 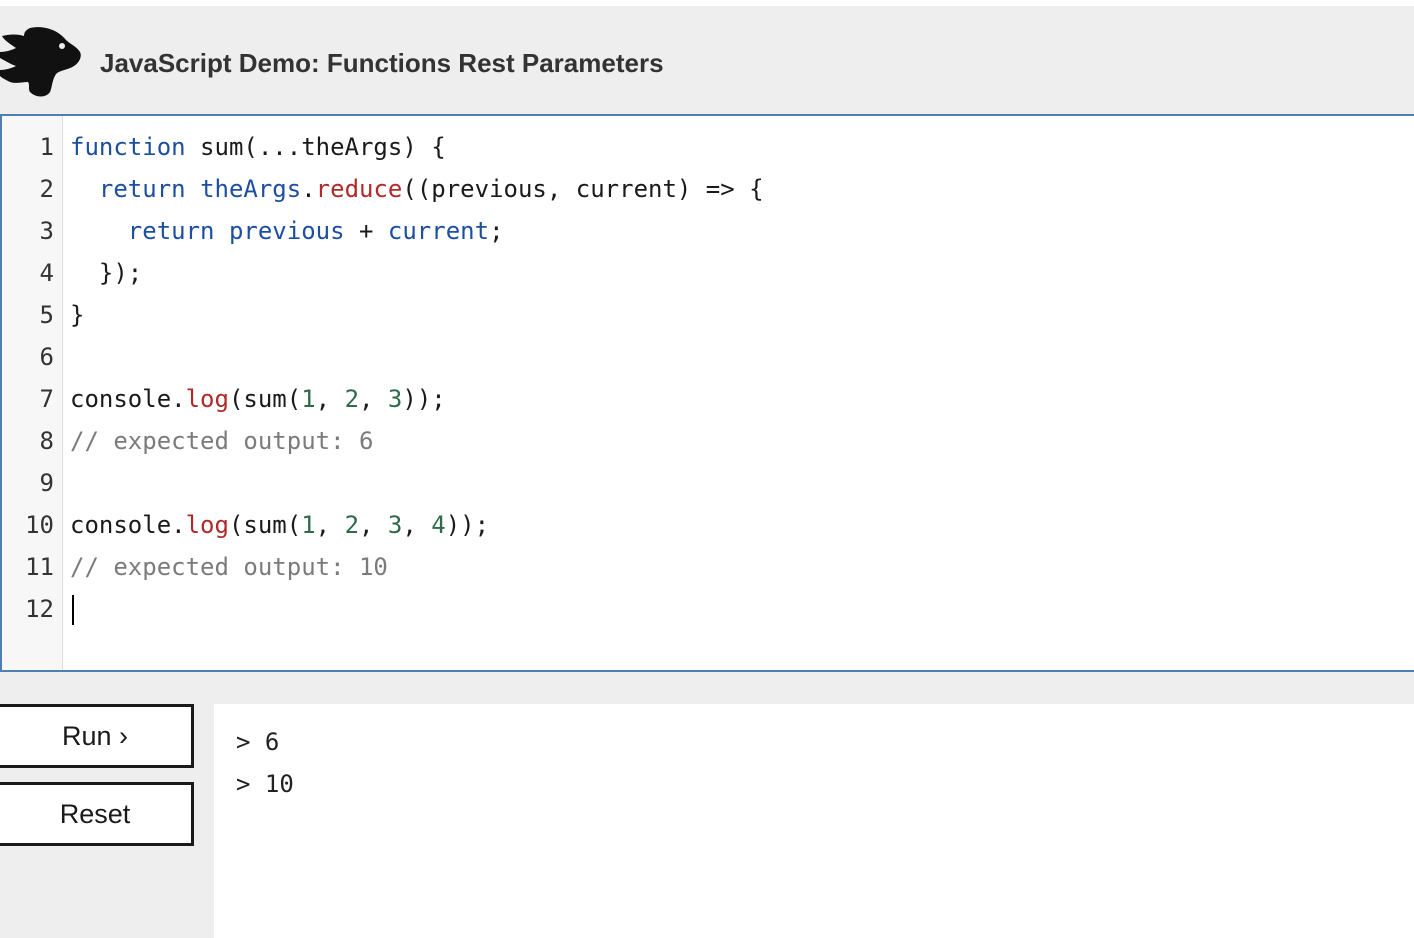 I want to click on text-cursor, so click(x=73, y=610).